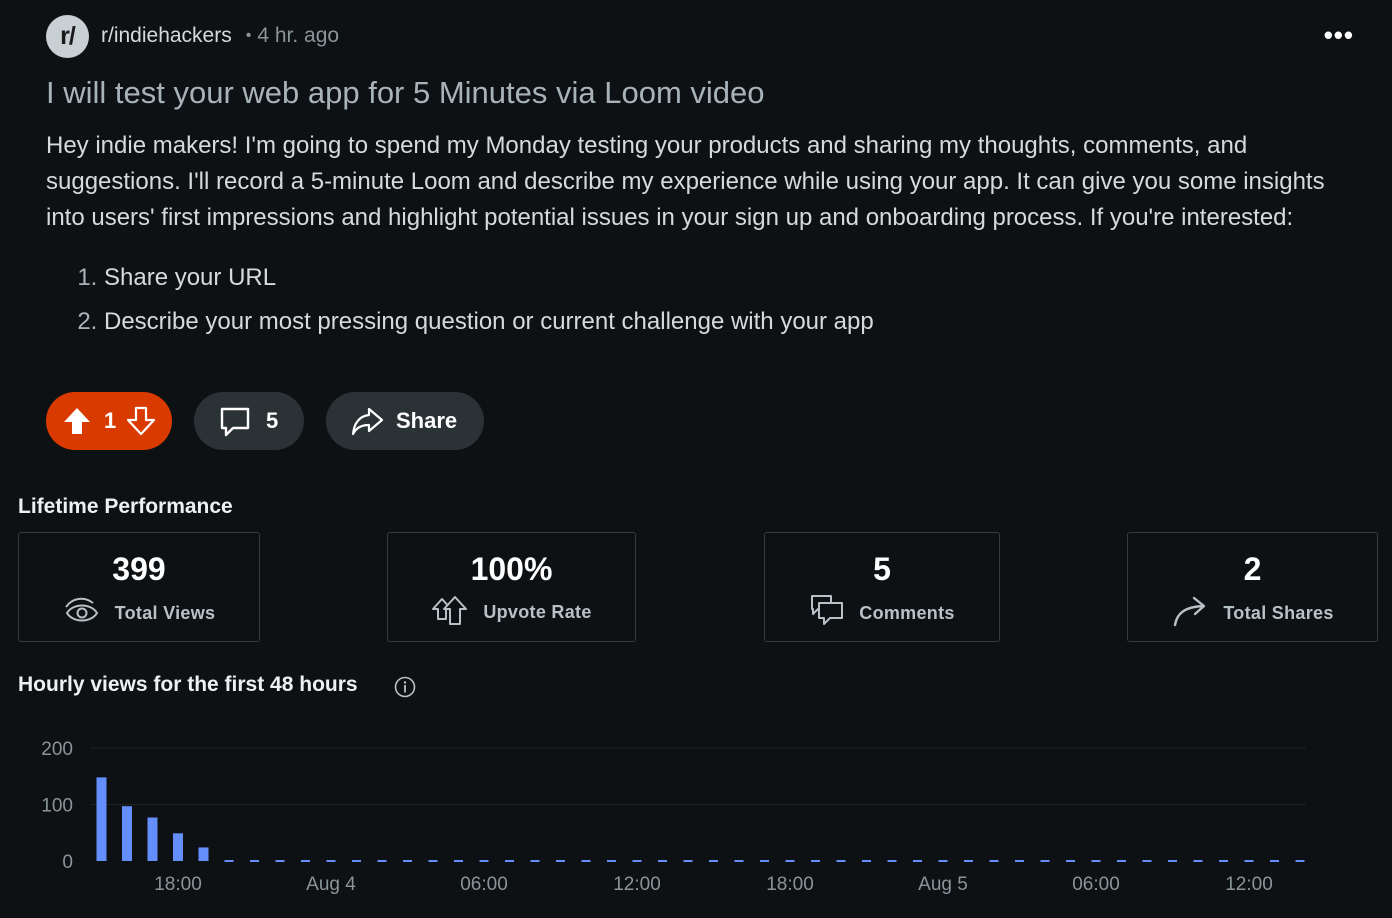 This screenshot has height=918, width=1392. I want to click on stat-card-shares: 2 Total Shares, so click(1252, 587).